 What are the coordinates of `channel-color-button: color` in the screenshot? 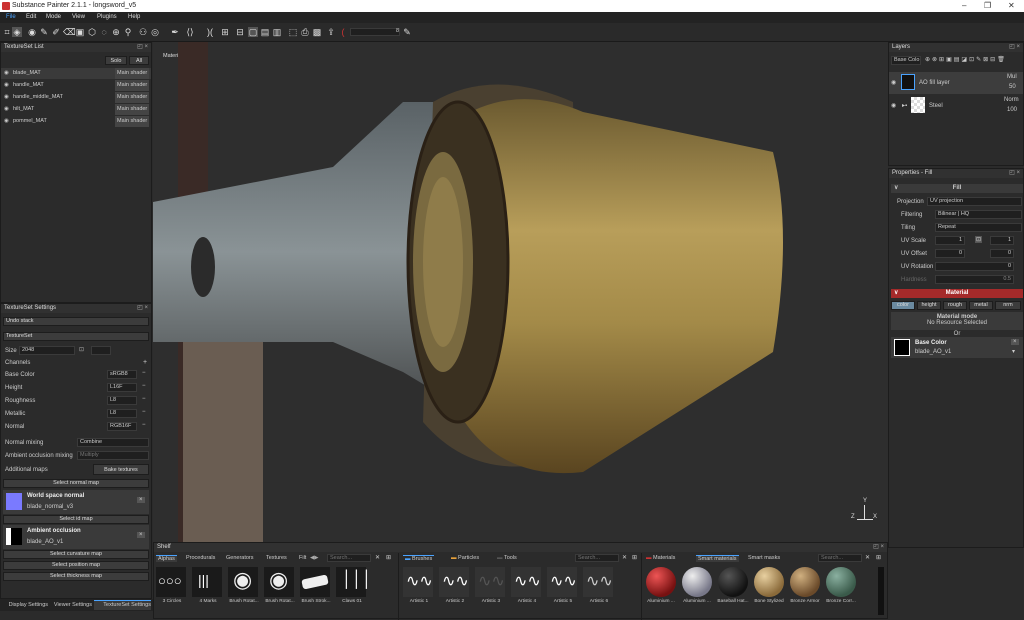 It's located at (903, 305).